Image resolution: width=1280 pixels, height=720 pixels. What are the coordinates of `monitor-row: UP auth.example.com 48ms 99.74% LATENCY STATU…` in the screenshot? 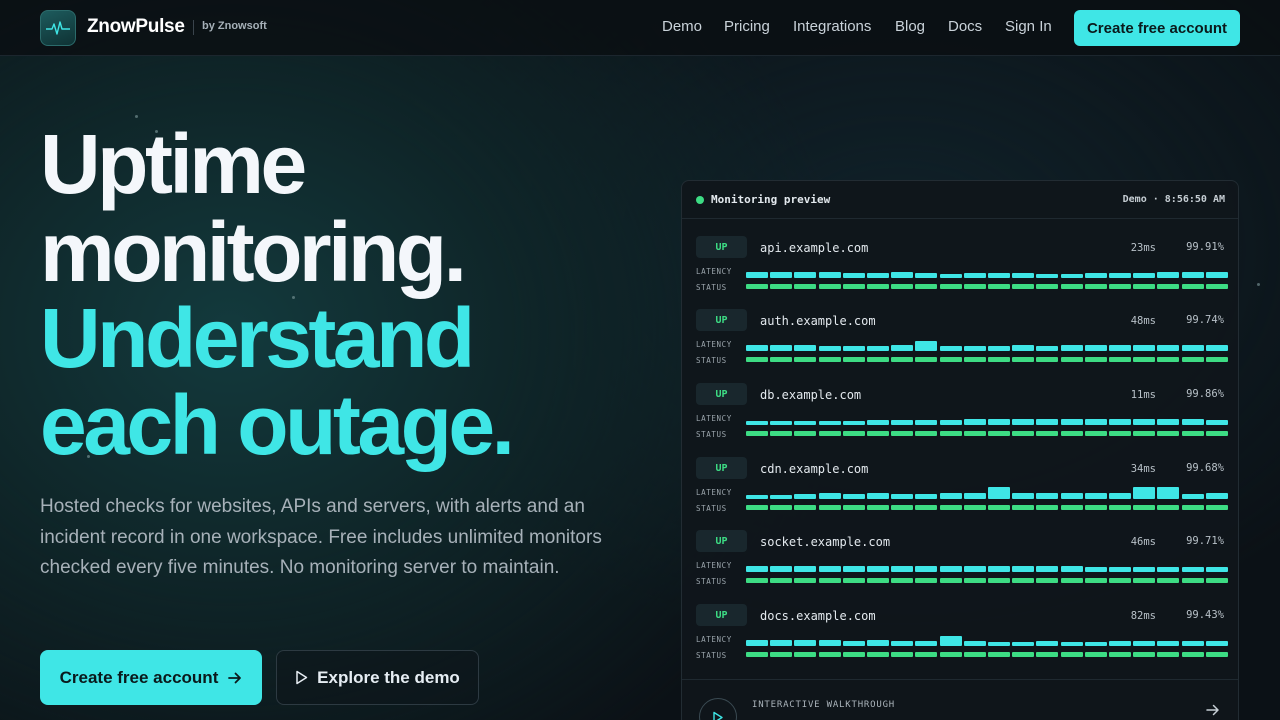 It's located at (960, 346).